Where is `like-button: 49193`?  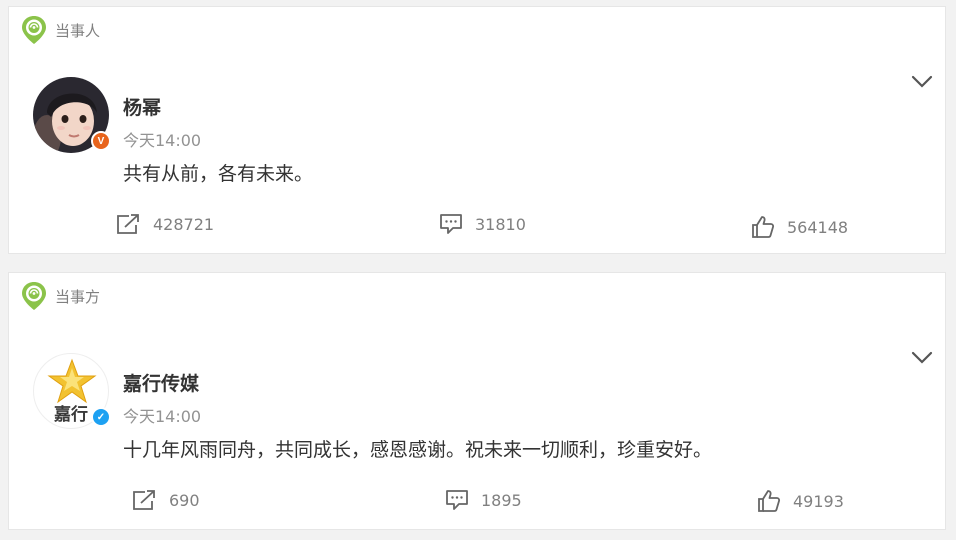 like-button: 49193 is located at coordinates (800, 501).